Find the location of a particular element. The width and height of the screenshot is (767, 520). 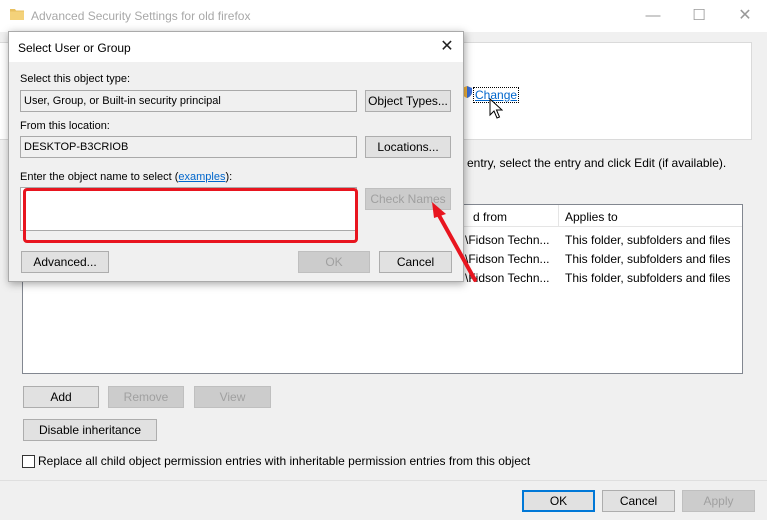

cancel-button: Cancel is located at coordinates (638, 501).